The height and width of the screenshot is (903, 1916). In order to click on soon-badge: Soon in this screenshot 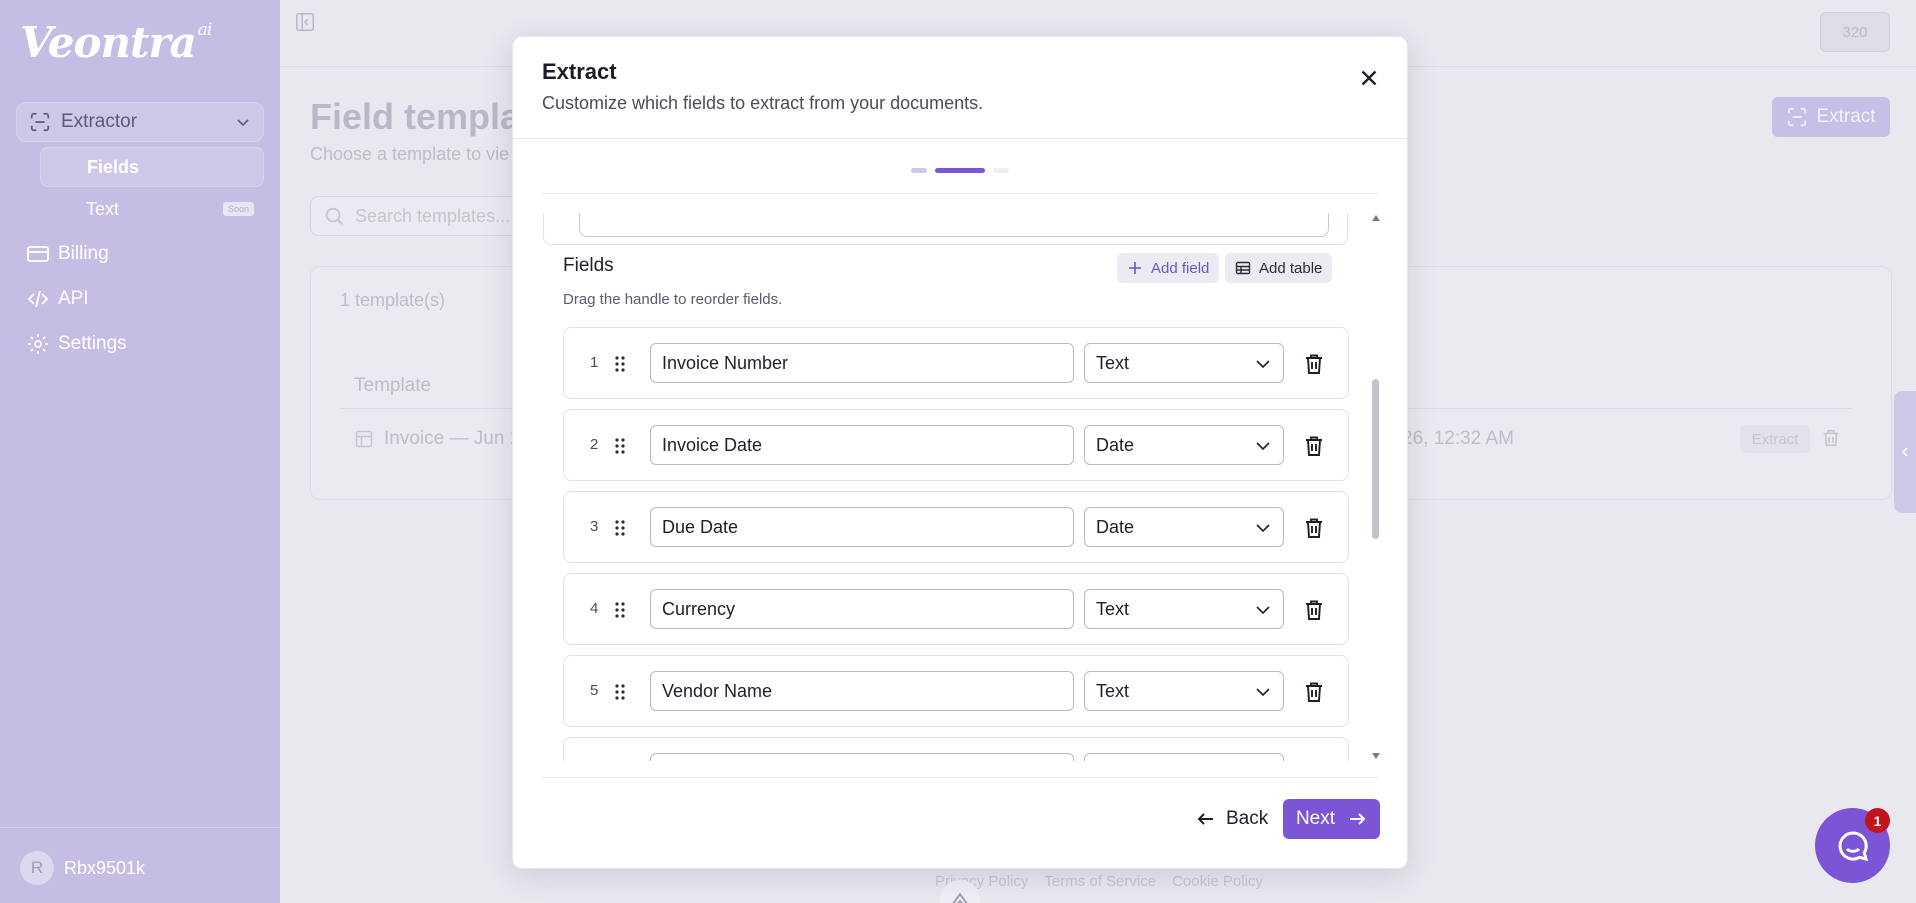, I will do `click(238, 209)`.